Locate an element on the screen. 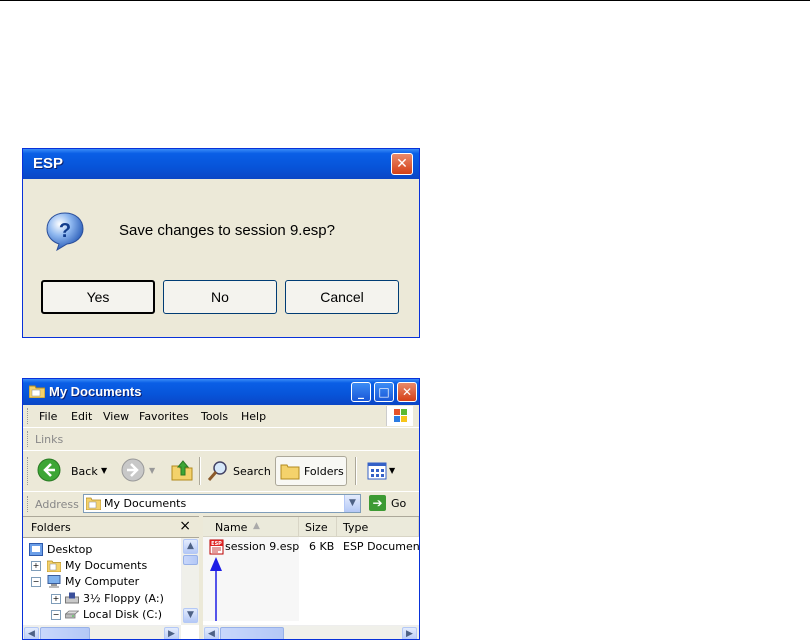 Image resolution: width=810 pixels, height=643 pixels. column-size-label: Size is located at coordinates (316, 527).